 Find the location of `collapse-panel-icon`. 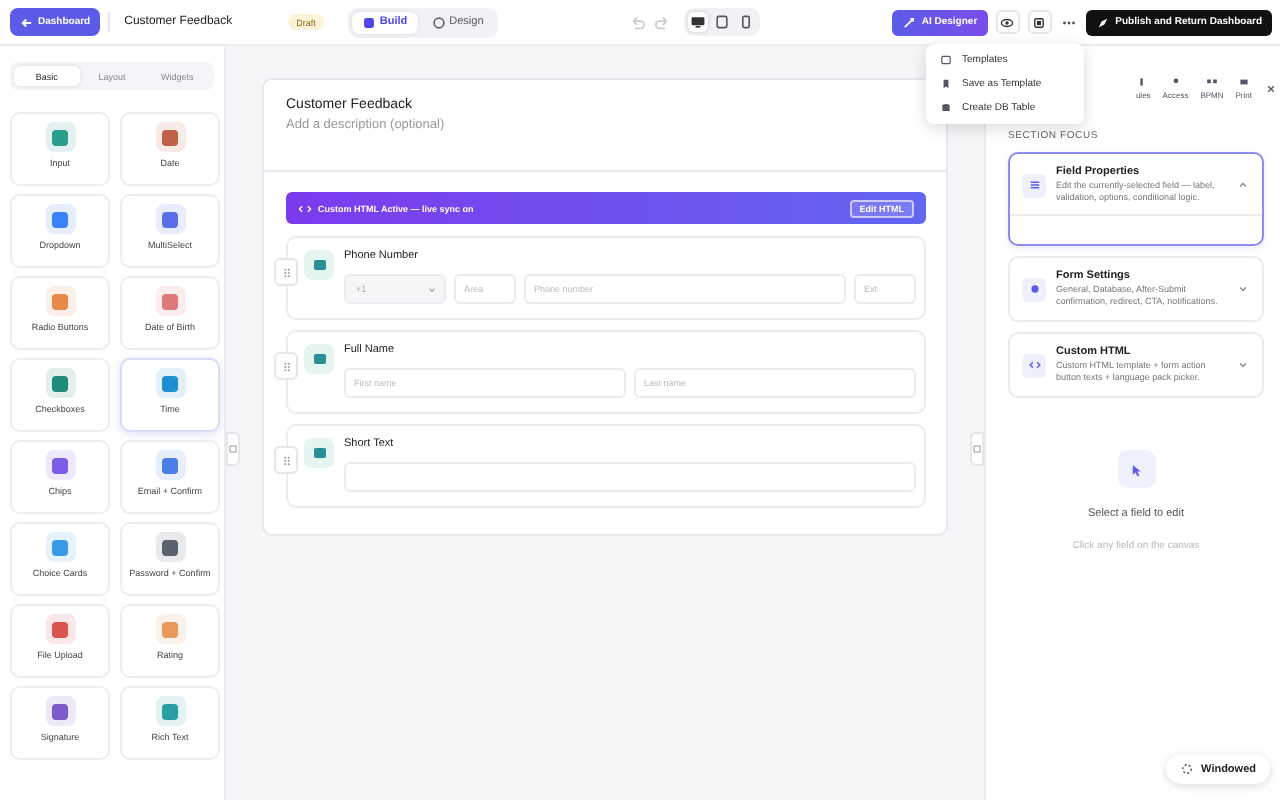

collapse-panel-icon is located at coordinates (1271, 88).